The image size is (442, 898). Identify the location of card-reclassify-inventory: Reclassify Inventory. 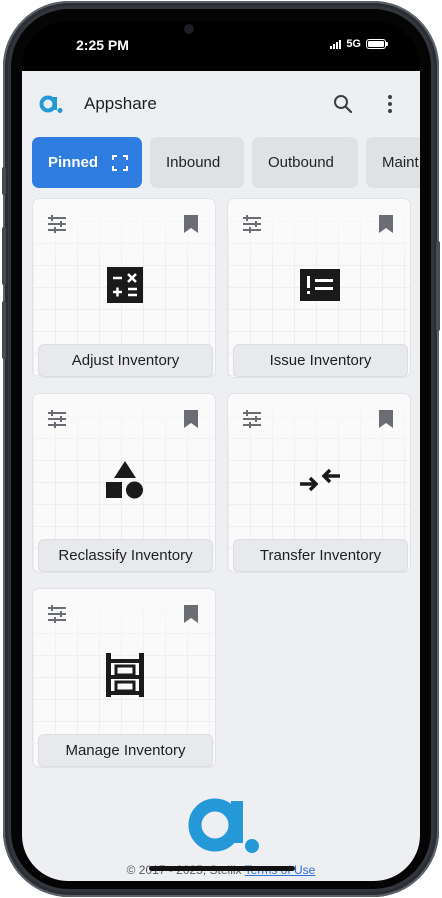
(124, 483).